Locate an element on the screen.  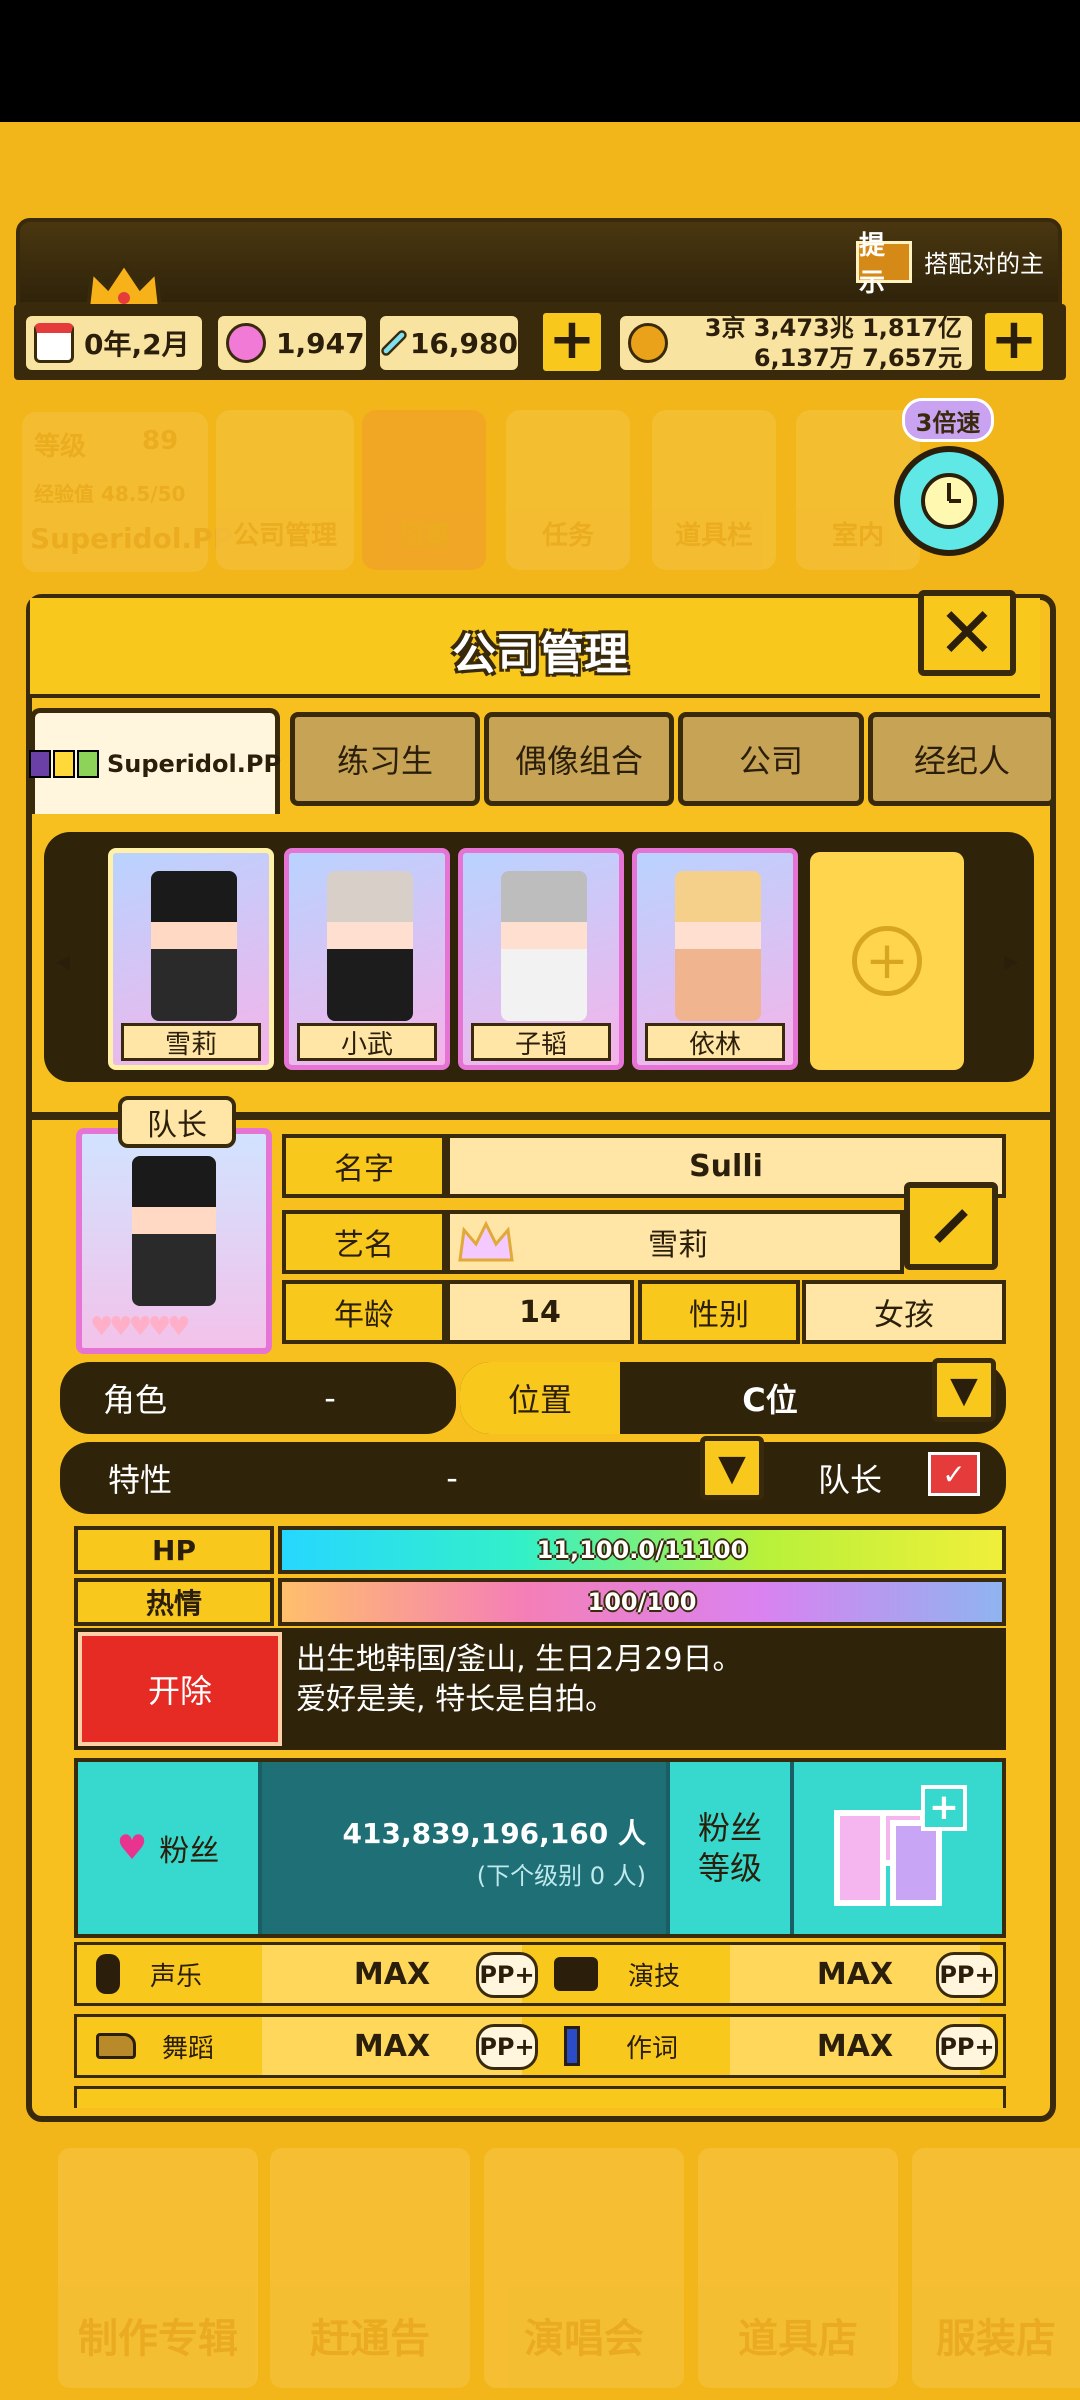
fans-level-label-1: 粉丝 is located at coordinates (729, 1828).